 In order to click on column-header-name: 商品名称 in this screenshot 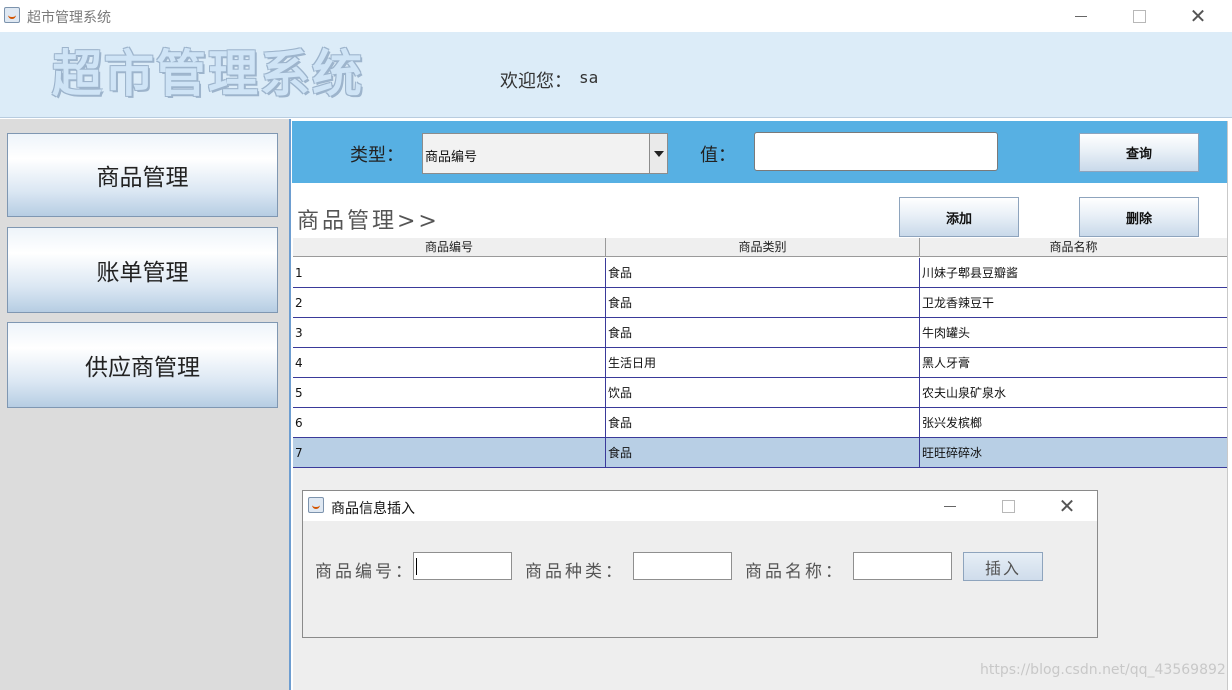, I will do `click(1074, 247)`.